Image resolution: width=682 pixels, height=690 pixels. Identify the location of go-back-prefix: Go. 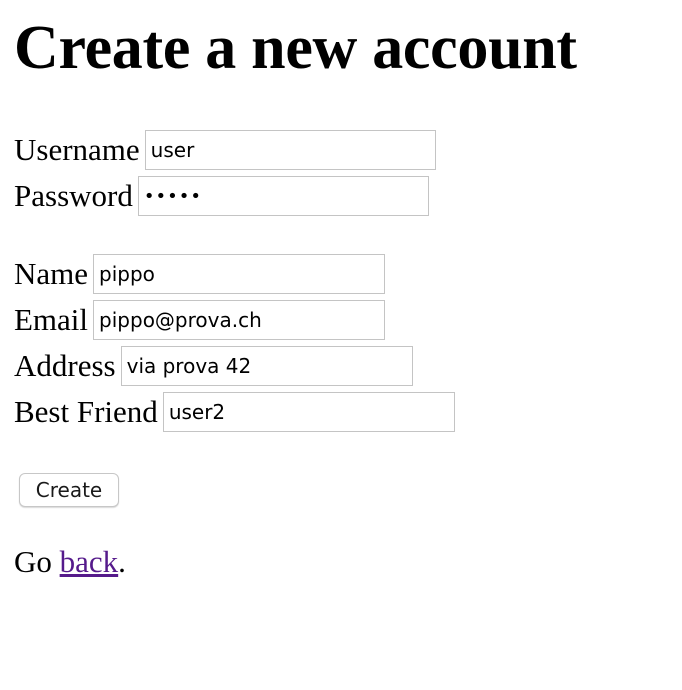
(33, 561).